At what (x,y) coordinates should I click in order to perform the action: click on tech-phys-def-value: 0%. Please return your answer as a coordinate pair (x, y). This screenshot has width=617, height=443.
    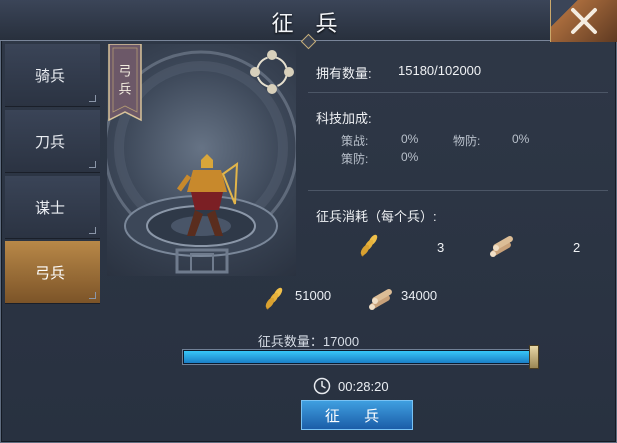
    Looking at the image, I should click on (521, 139).